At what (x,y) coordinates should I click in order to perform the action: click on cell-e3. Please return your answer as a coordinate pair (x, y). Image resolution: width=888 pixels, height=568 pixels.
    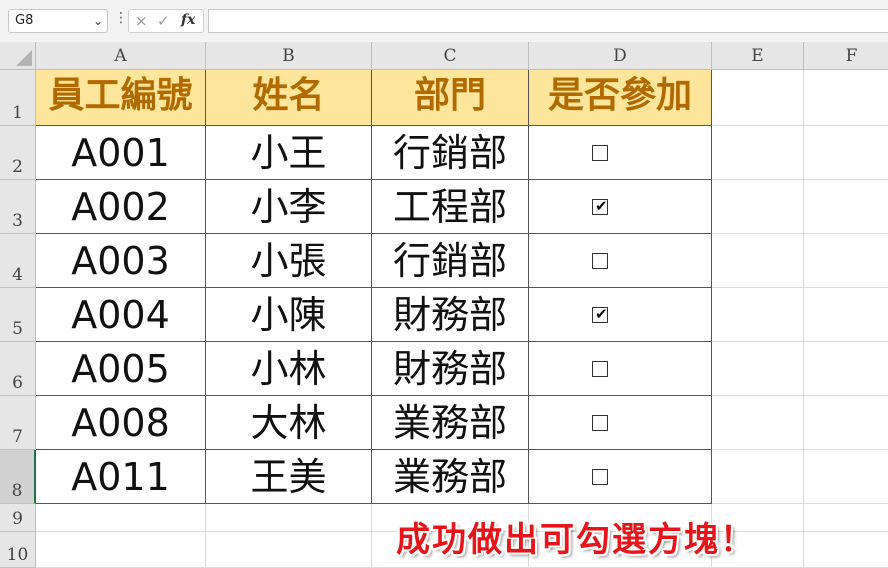
    Looking at the image, I should click on (758, 207).